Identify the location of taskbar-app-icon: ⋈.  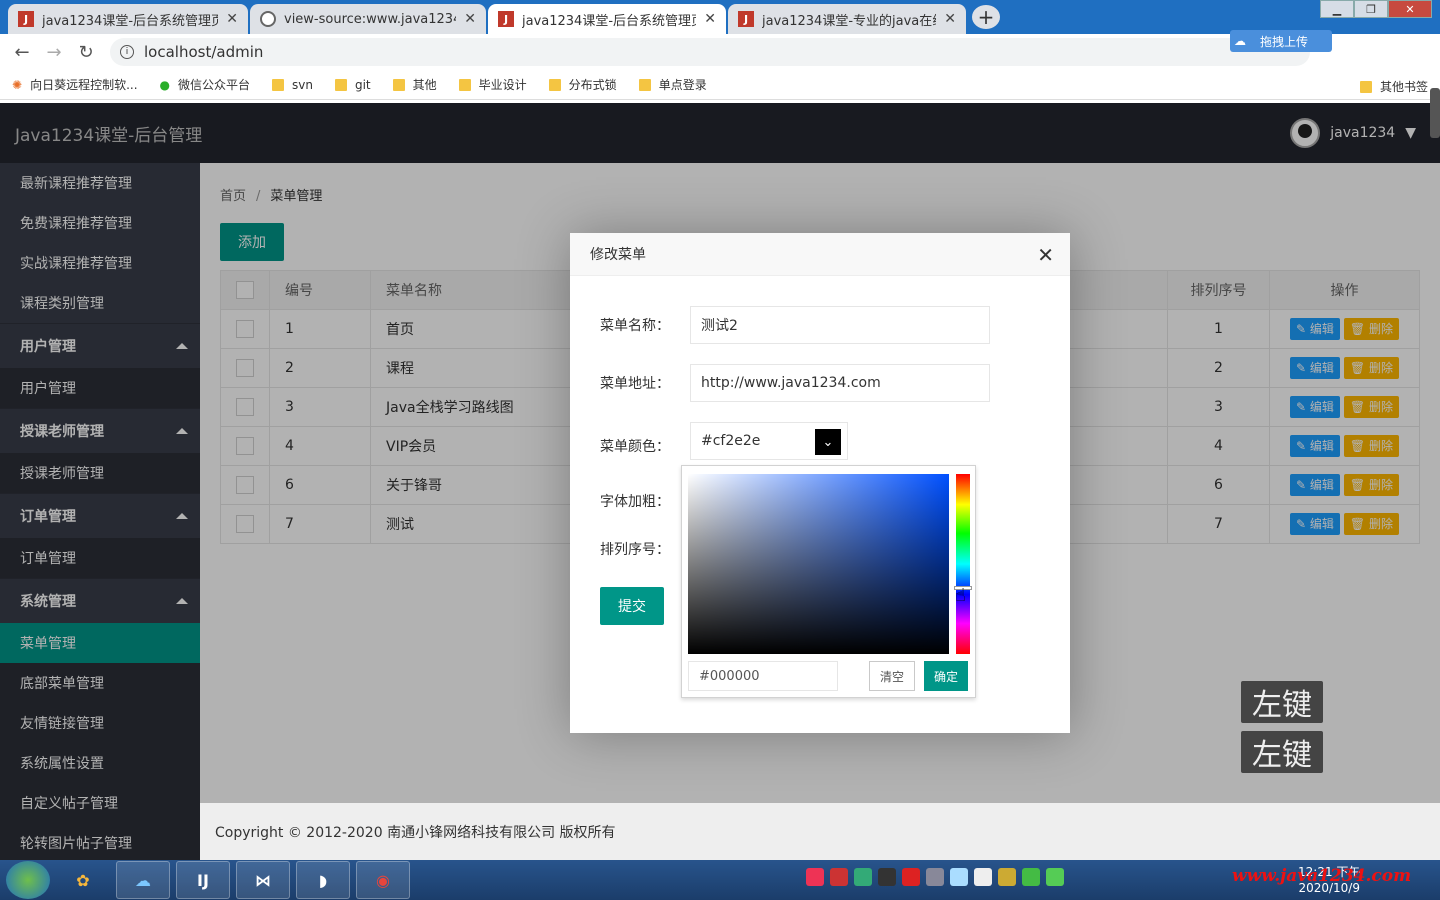
(263, 880).